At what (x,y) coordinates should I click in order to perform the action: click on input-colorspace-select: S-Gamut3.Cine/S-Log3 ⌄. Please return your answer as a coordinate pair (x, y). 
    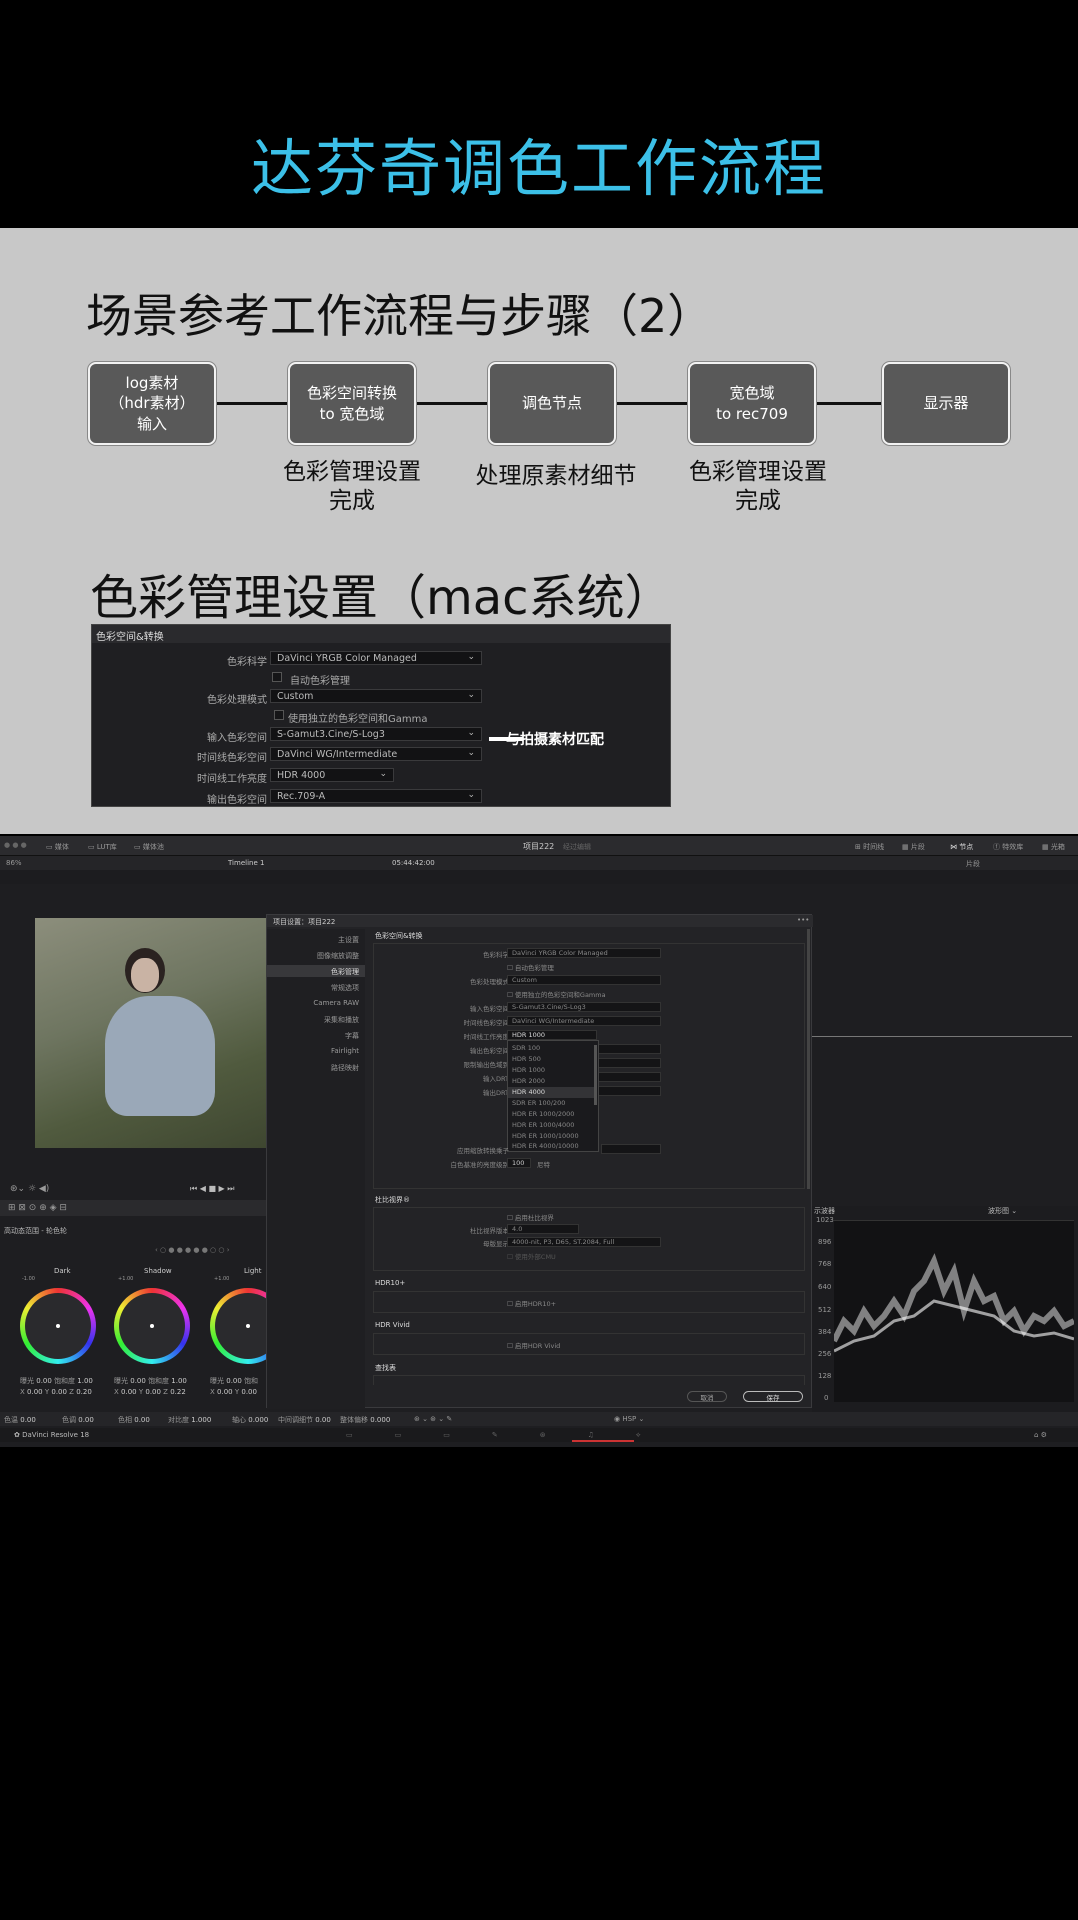
    Looking at the image, I should click on (376, 734).